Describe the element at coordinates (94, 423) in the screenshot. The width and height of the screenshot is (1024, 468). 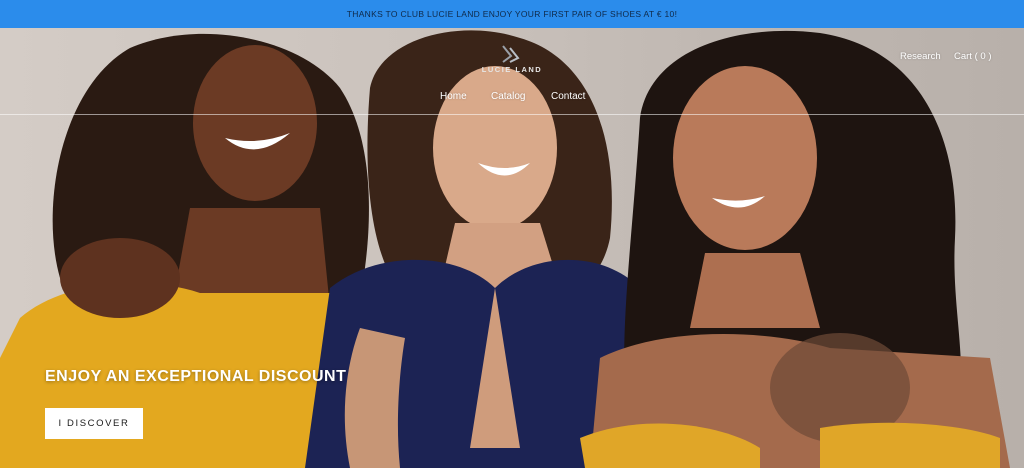
I see `discover-button: I DISCOVER` at that location.